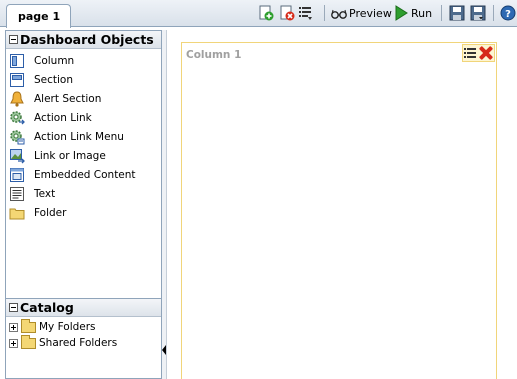 The image size is (517, 379). I want to click on object-item-text: Text, so click(83, 193).